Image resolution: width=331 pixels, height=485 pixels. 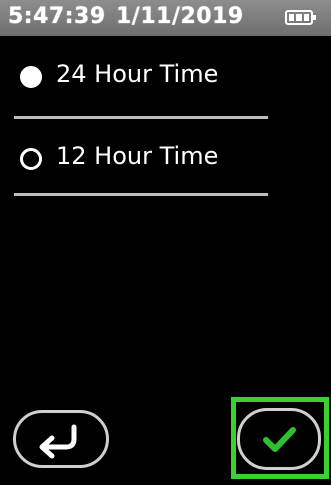 What do you see at coordinates (300, 17) in the screenshot?
I see `battery-icon` at bounding box center [300, 17].